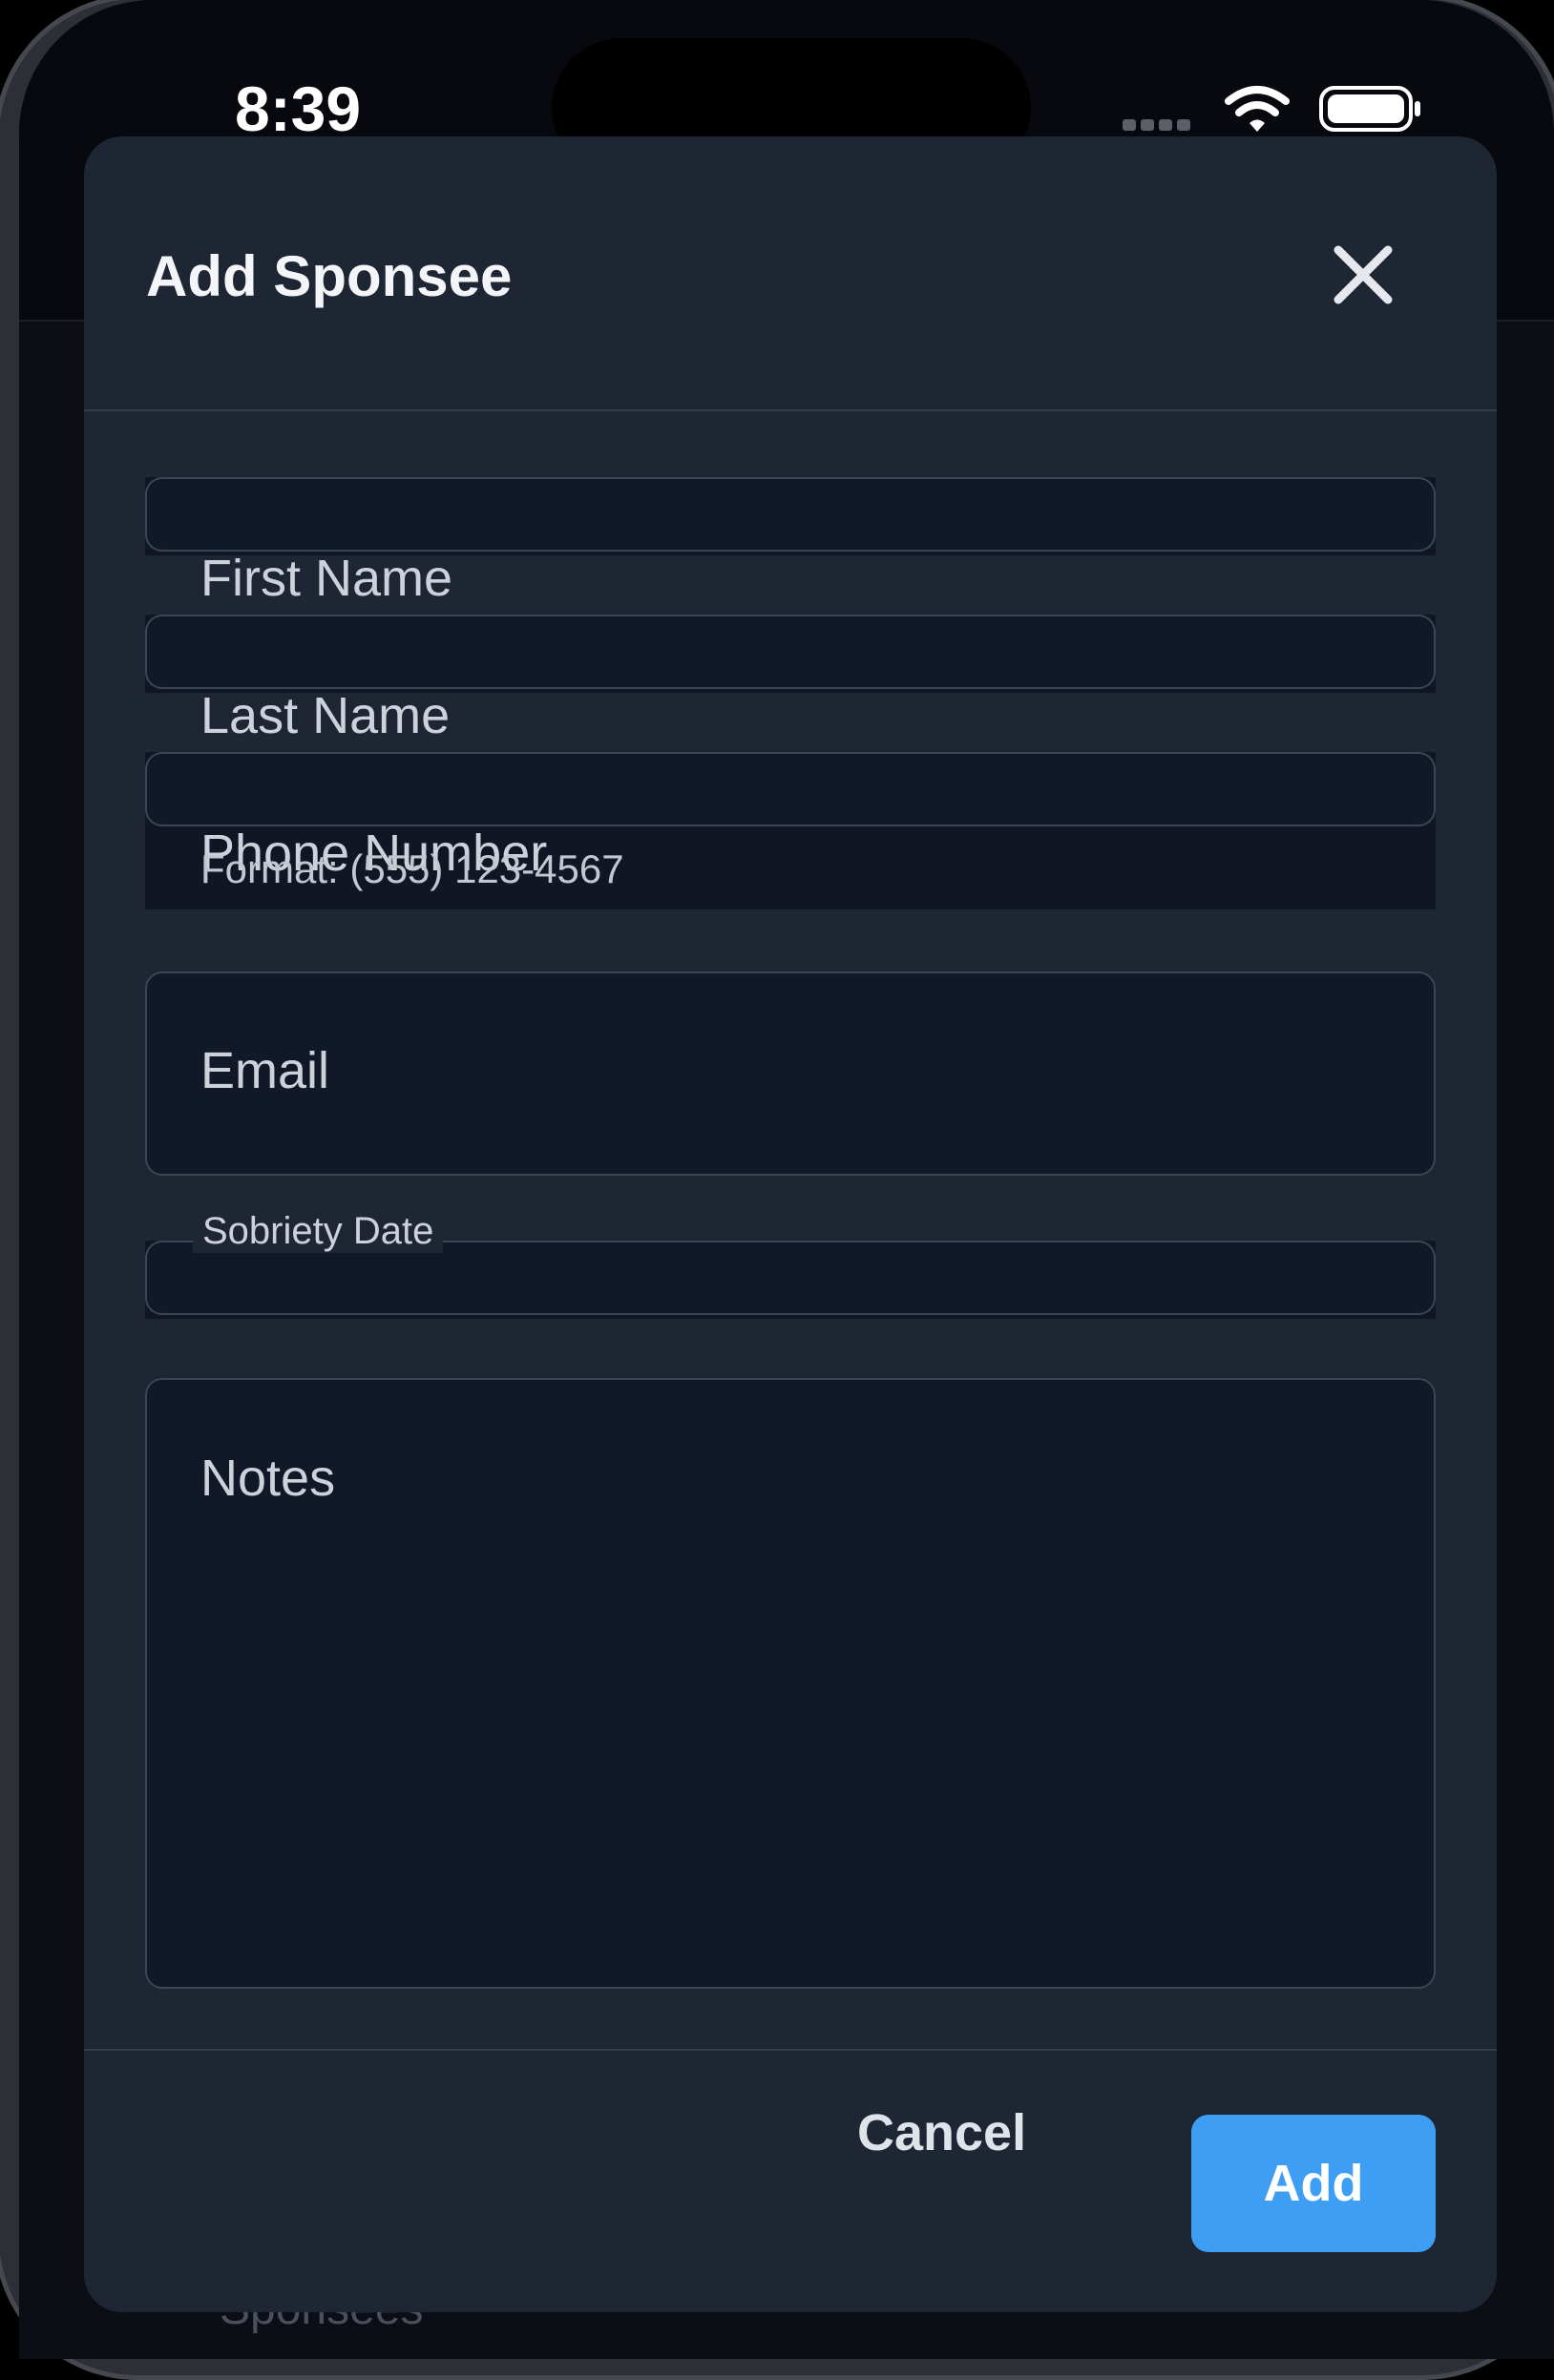 The height and width of the screenshot is (2380, 1554). What do you see at coordinates (942, 2132) in the screenshot?
I see `cancel-button: Cancel` at bounding box center [942, 2132].